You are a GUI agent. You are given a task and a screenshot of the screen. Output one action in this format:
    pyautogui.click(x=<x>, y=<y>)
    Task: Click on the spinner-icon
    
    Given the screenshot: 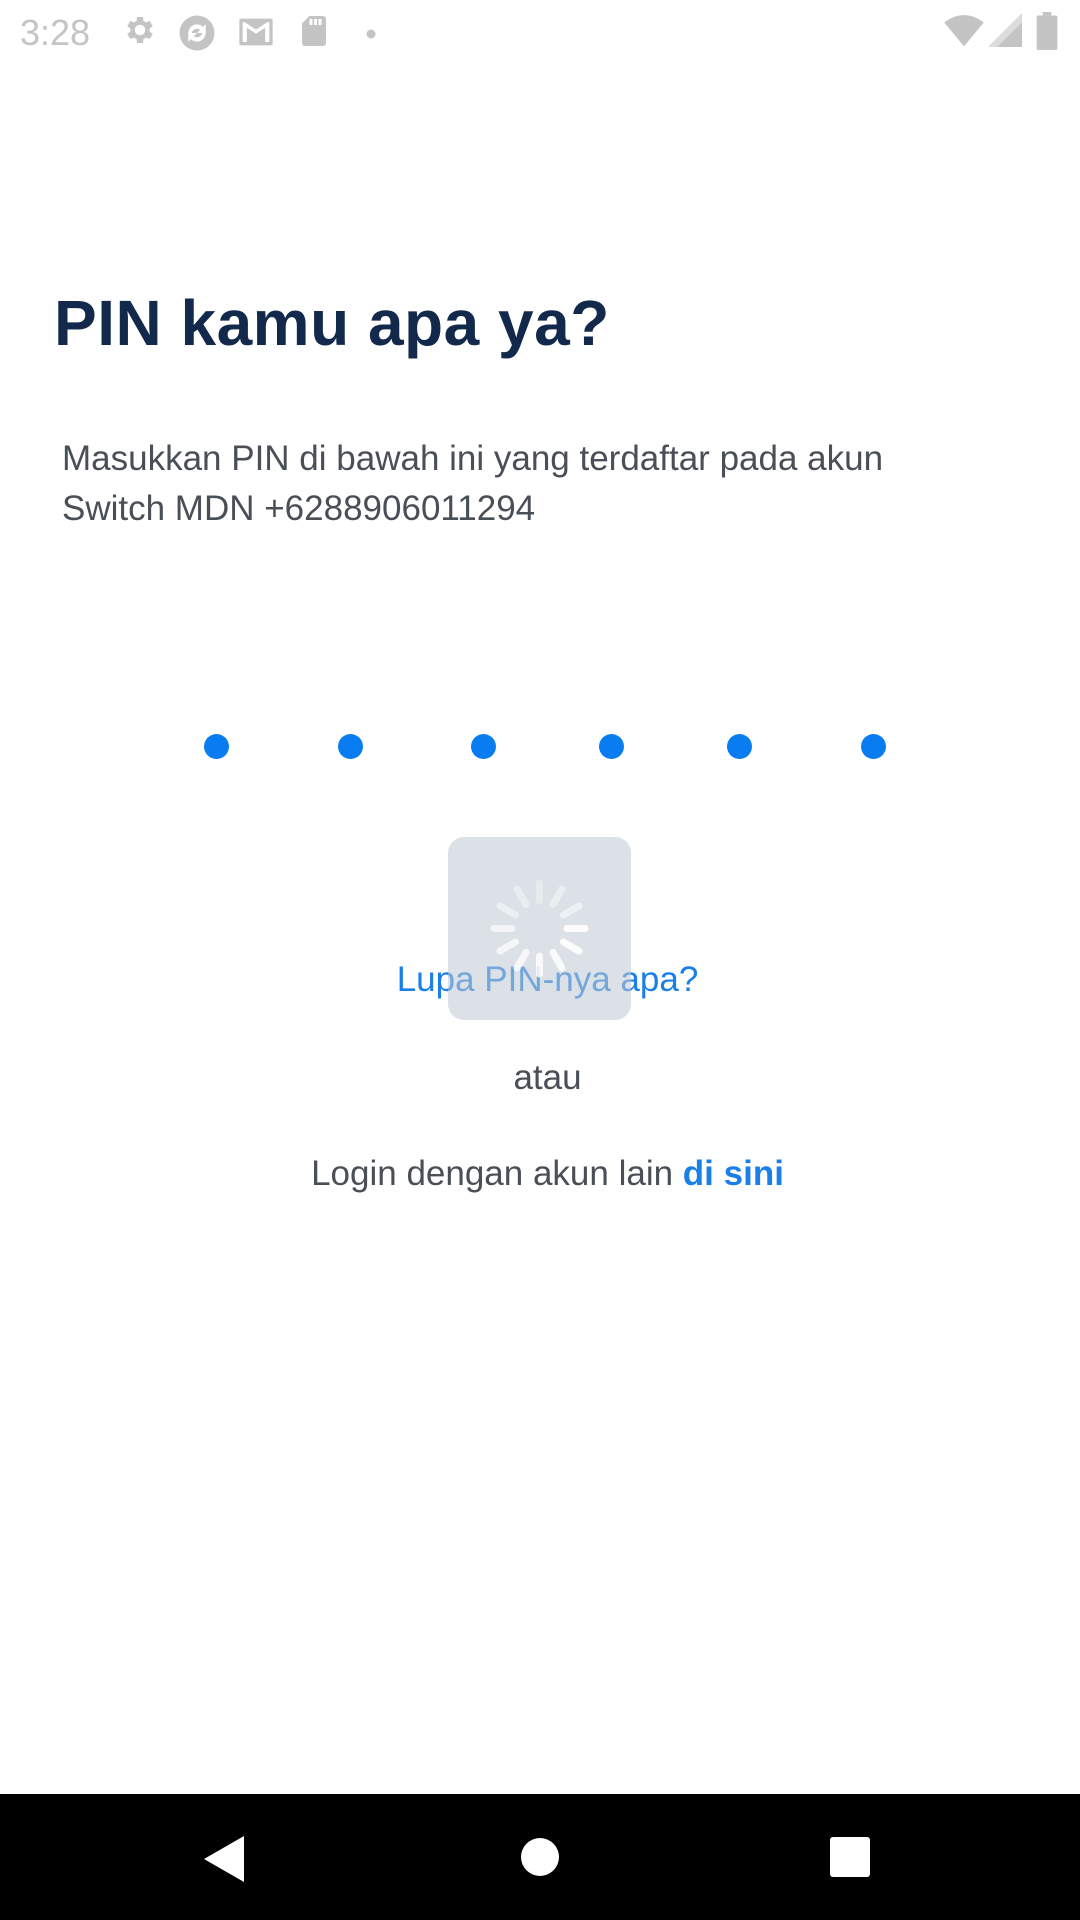 What is the action you would take?
    pyautogui.click(x=539, y=928)
    